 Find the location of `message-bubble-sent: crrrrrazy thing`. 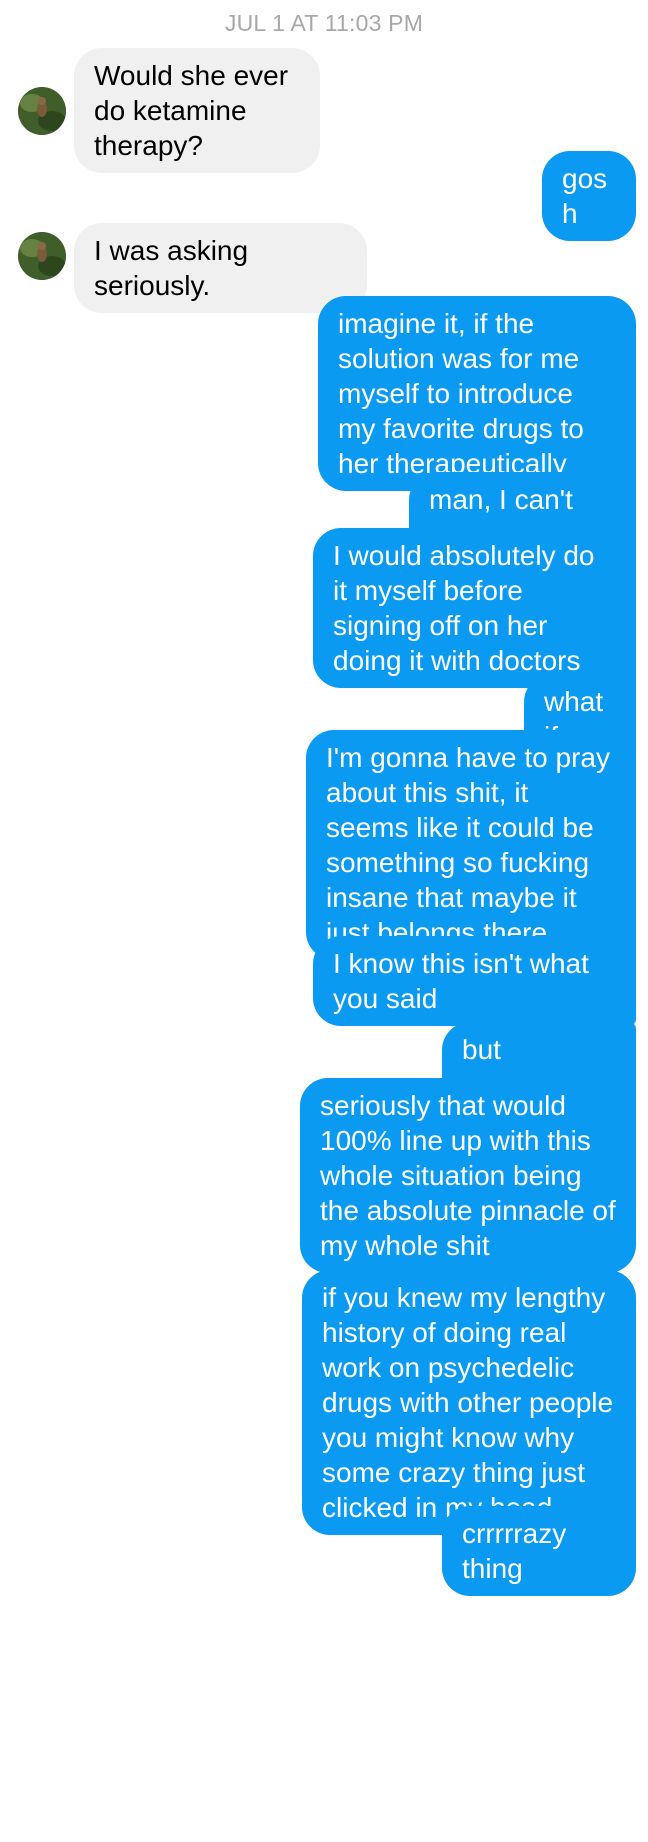

message-bubble-sent: crrrrrazy thing is located at coordinates (539, 1551).